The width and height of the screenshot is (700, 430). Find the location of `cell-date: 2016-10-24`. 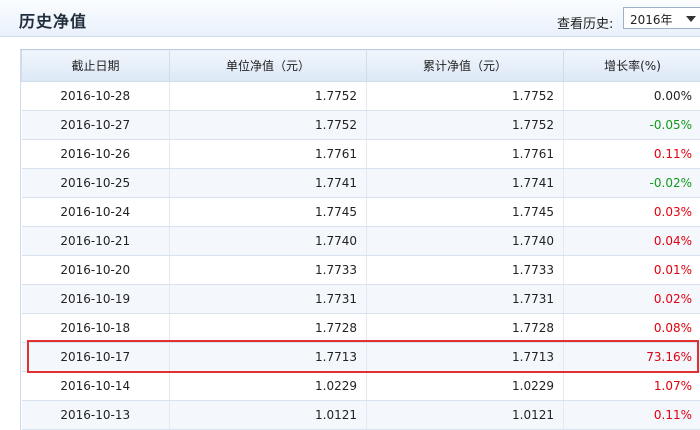

cell-date: 2016-10-24 is located at coordinates (96, 212).